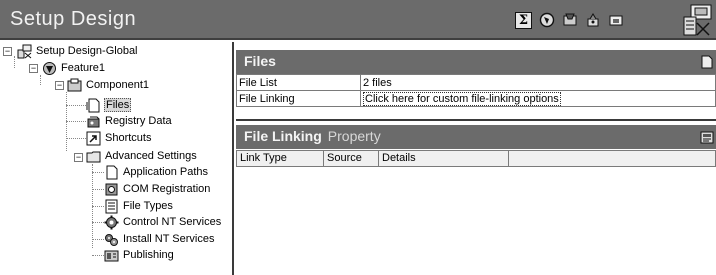 Image resolution: width=716 pixels, height=275 pixels. I want to click on files-icon, so click(93, 105).